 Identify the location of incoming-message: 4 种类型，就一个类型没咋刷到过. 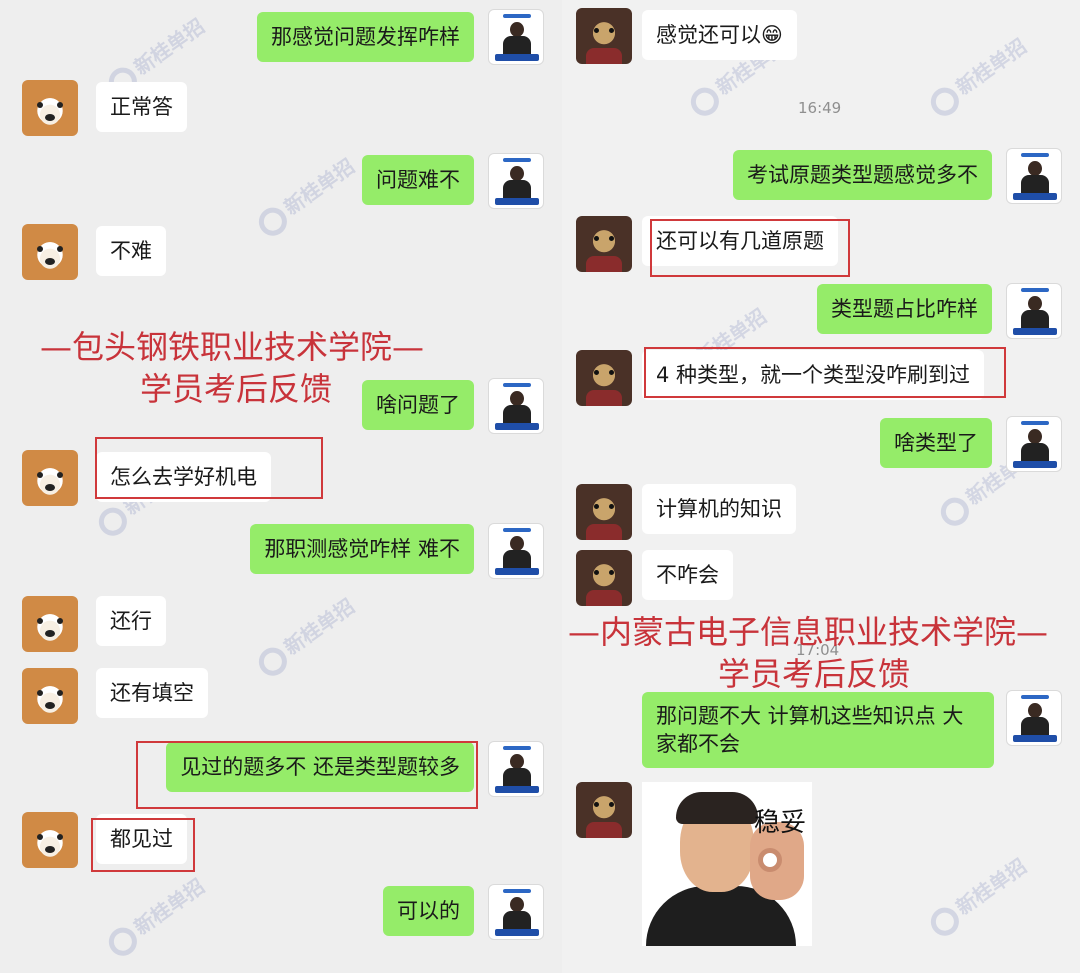
(813, 375).